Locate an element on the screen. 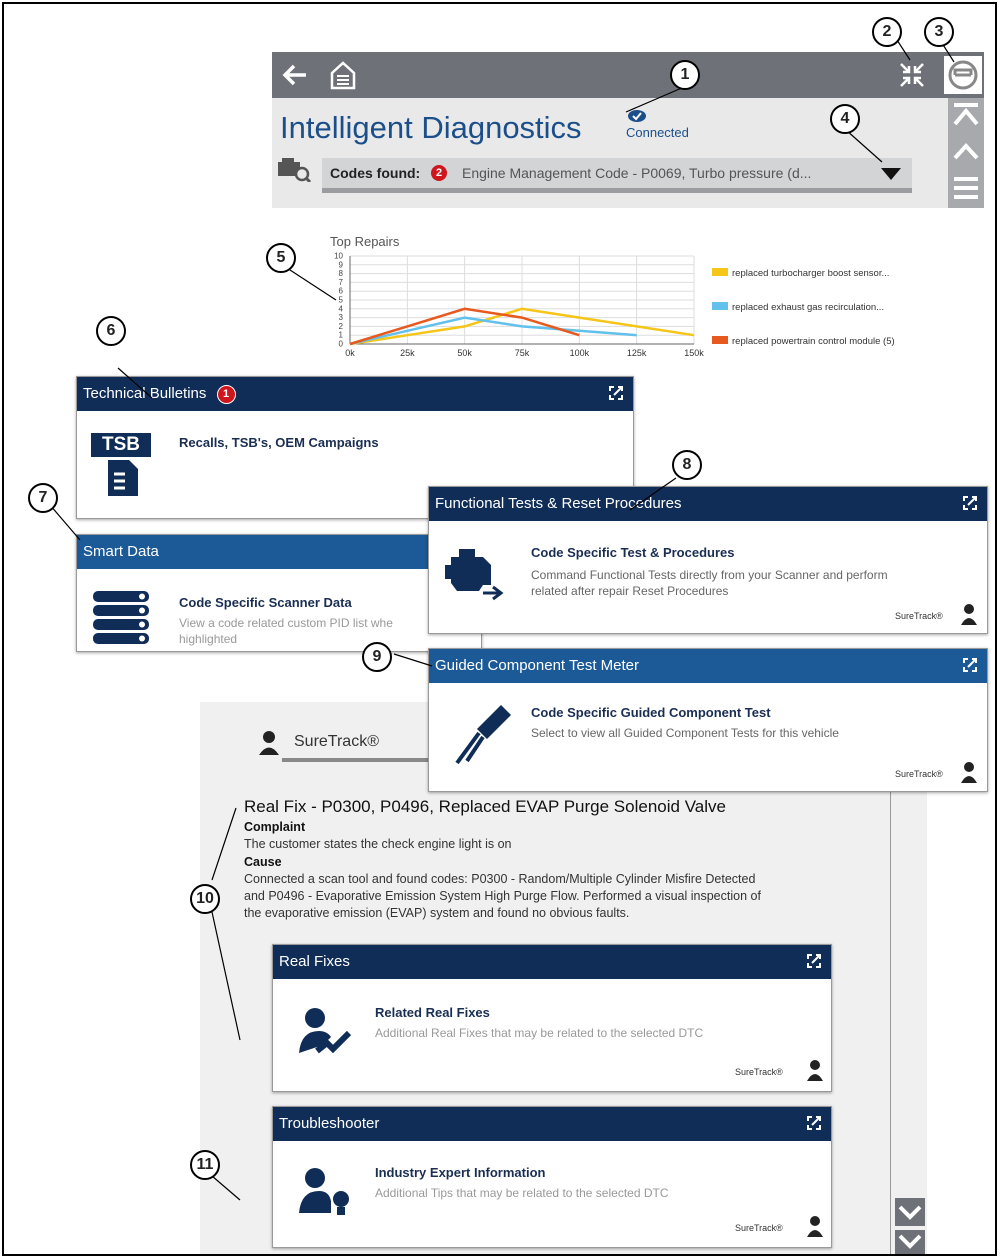 The height and width of the screenshot is (1259, 1001). callout-7: 7 is located at coordinates (43, 498).